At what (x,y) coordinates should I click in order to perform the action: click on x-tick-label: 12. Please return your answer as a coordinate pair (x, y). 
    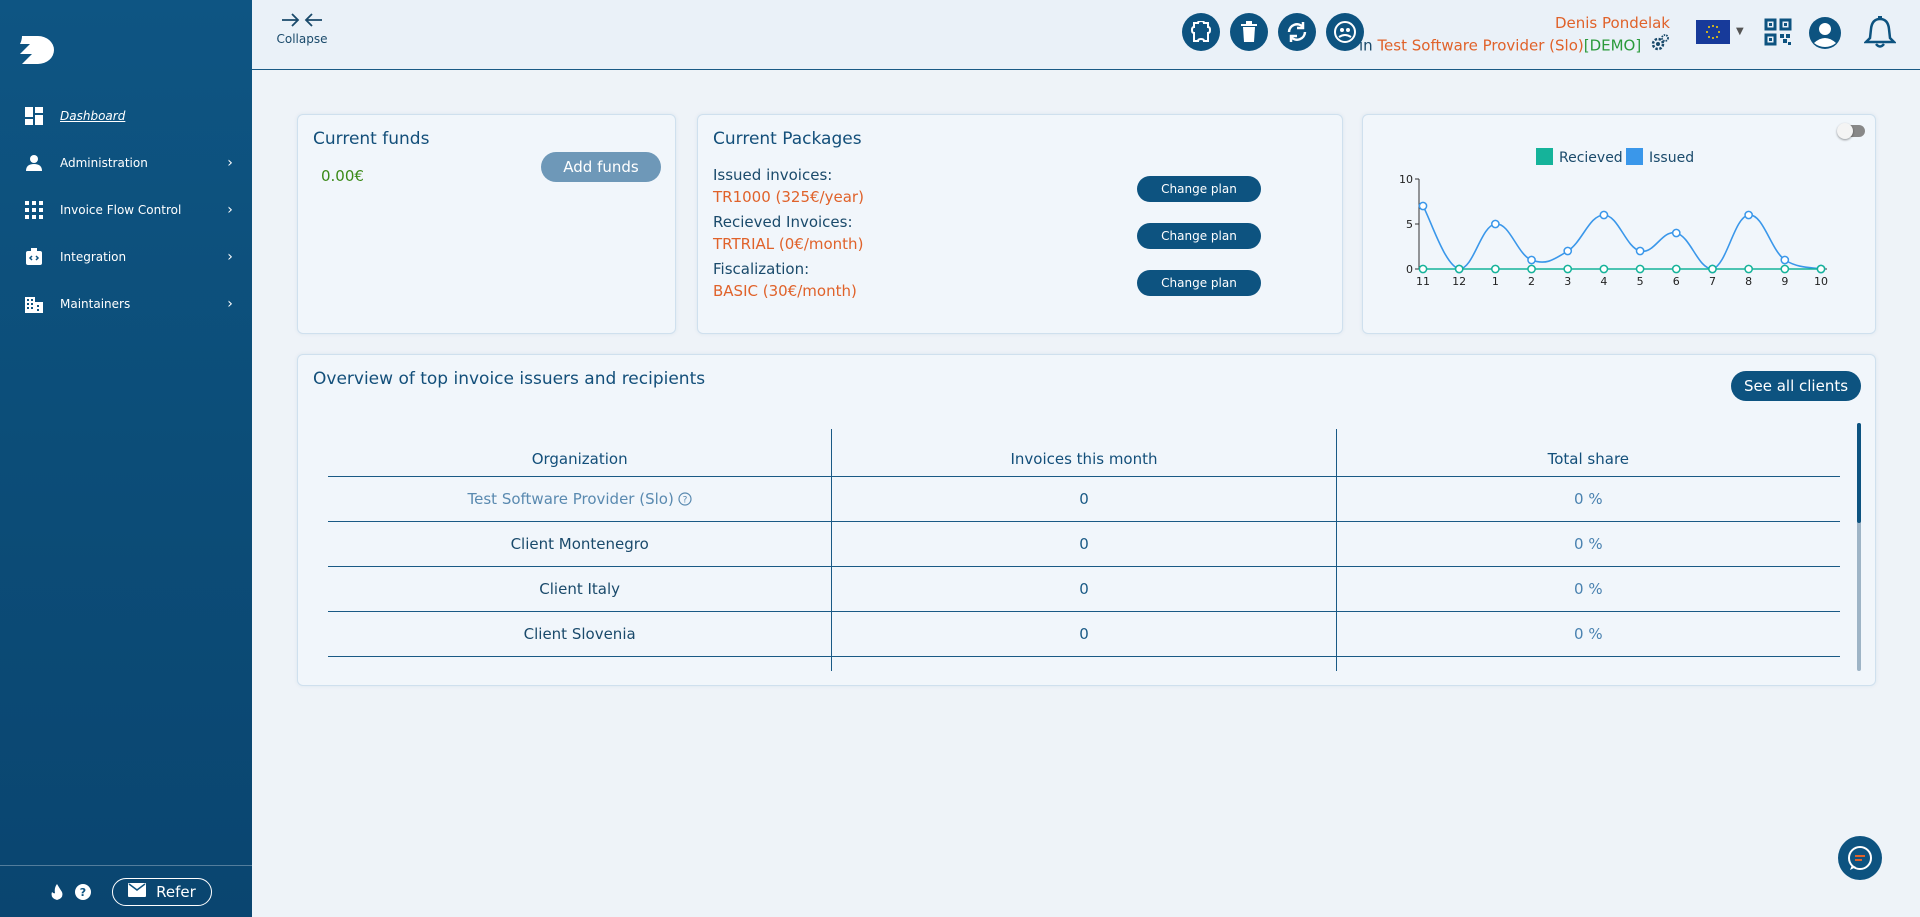
    Looking at the image, I should click on (1459, 281).